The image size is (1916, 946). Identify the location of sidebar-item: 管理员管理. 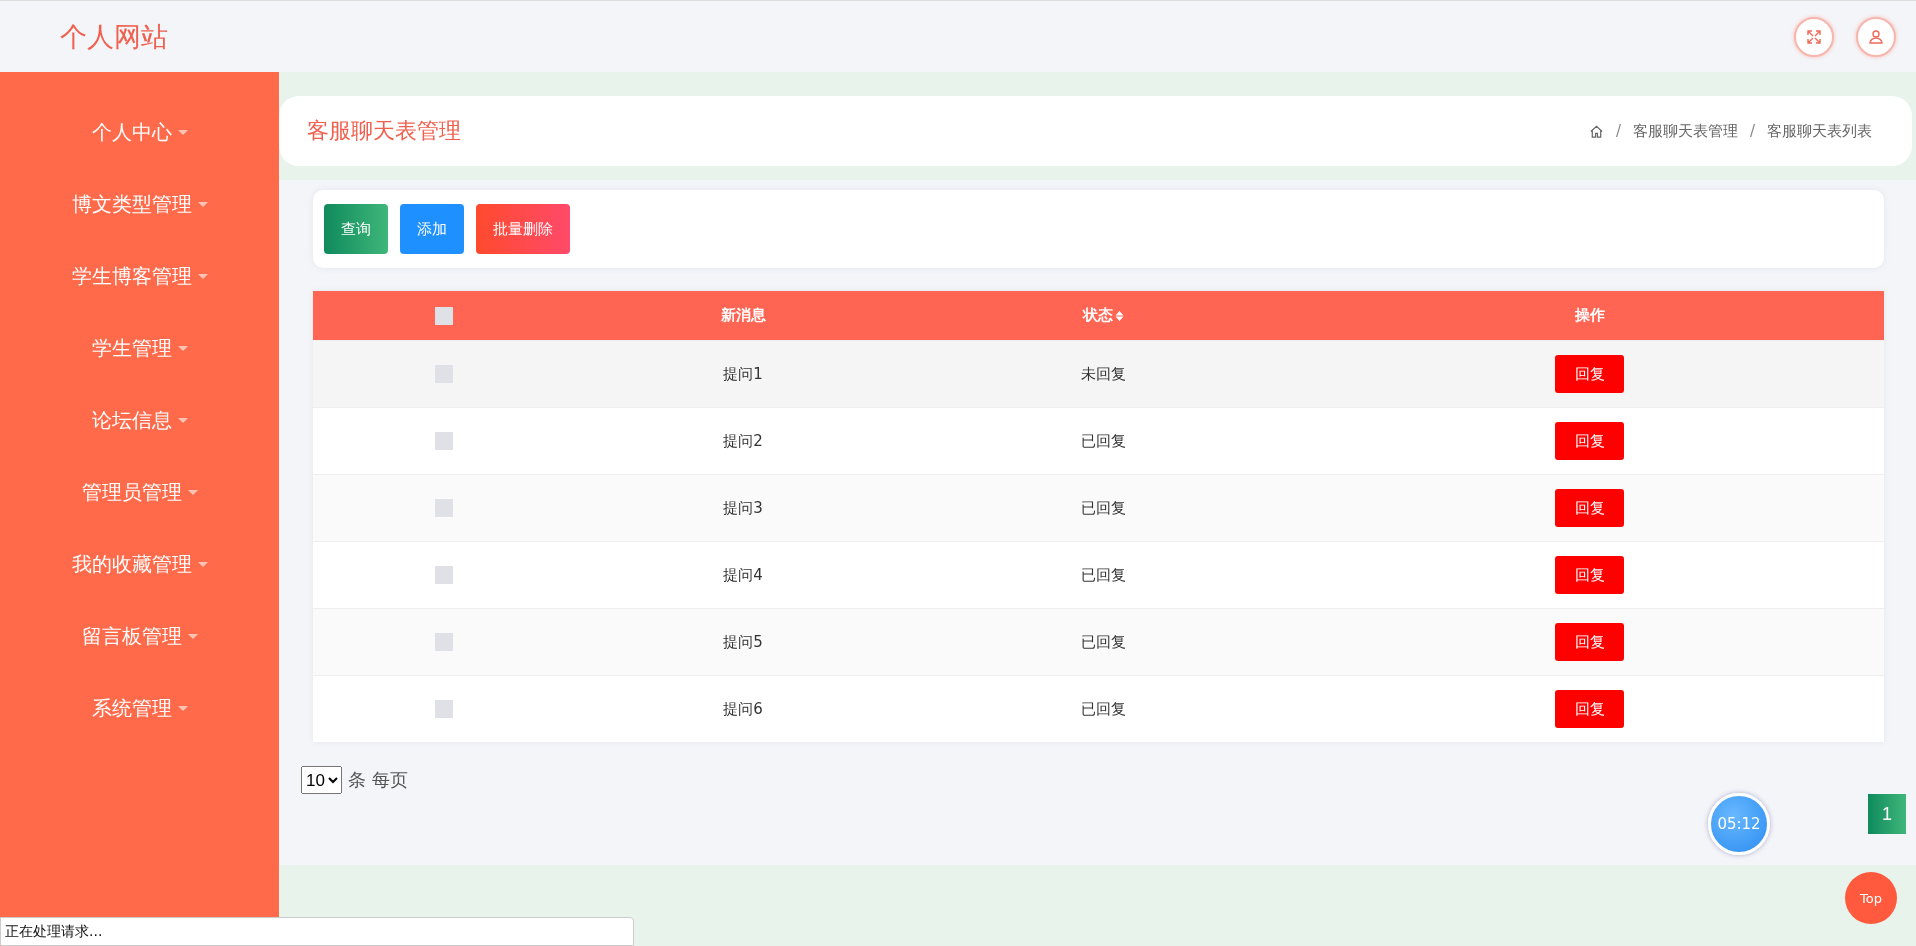
(139, 492).